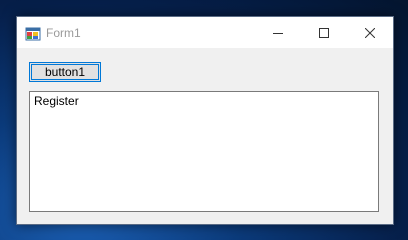 The image size is (408, 240). I want to click on button1: button1, so click(65, 72).